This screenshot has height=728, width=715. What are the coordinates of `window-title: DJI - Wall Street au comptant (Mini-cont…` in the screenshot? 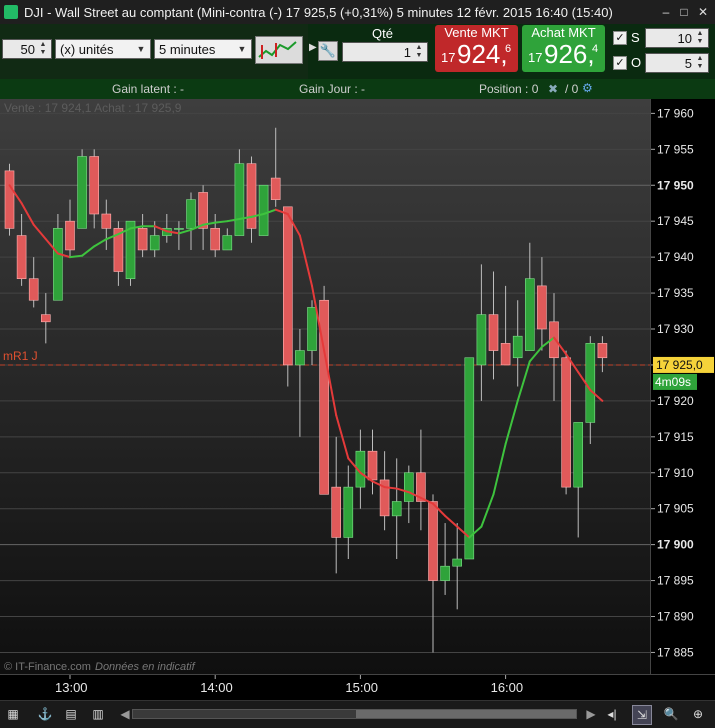 It's located at (318, 12).